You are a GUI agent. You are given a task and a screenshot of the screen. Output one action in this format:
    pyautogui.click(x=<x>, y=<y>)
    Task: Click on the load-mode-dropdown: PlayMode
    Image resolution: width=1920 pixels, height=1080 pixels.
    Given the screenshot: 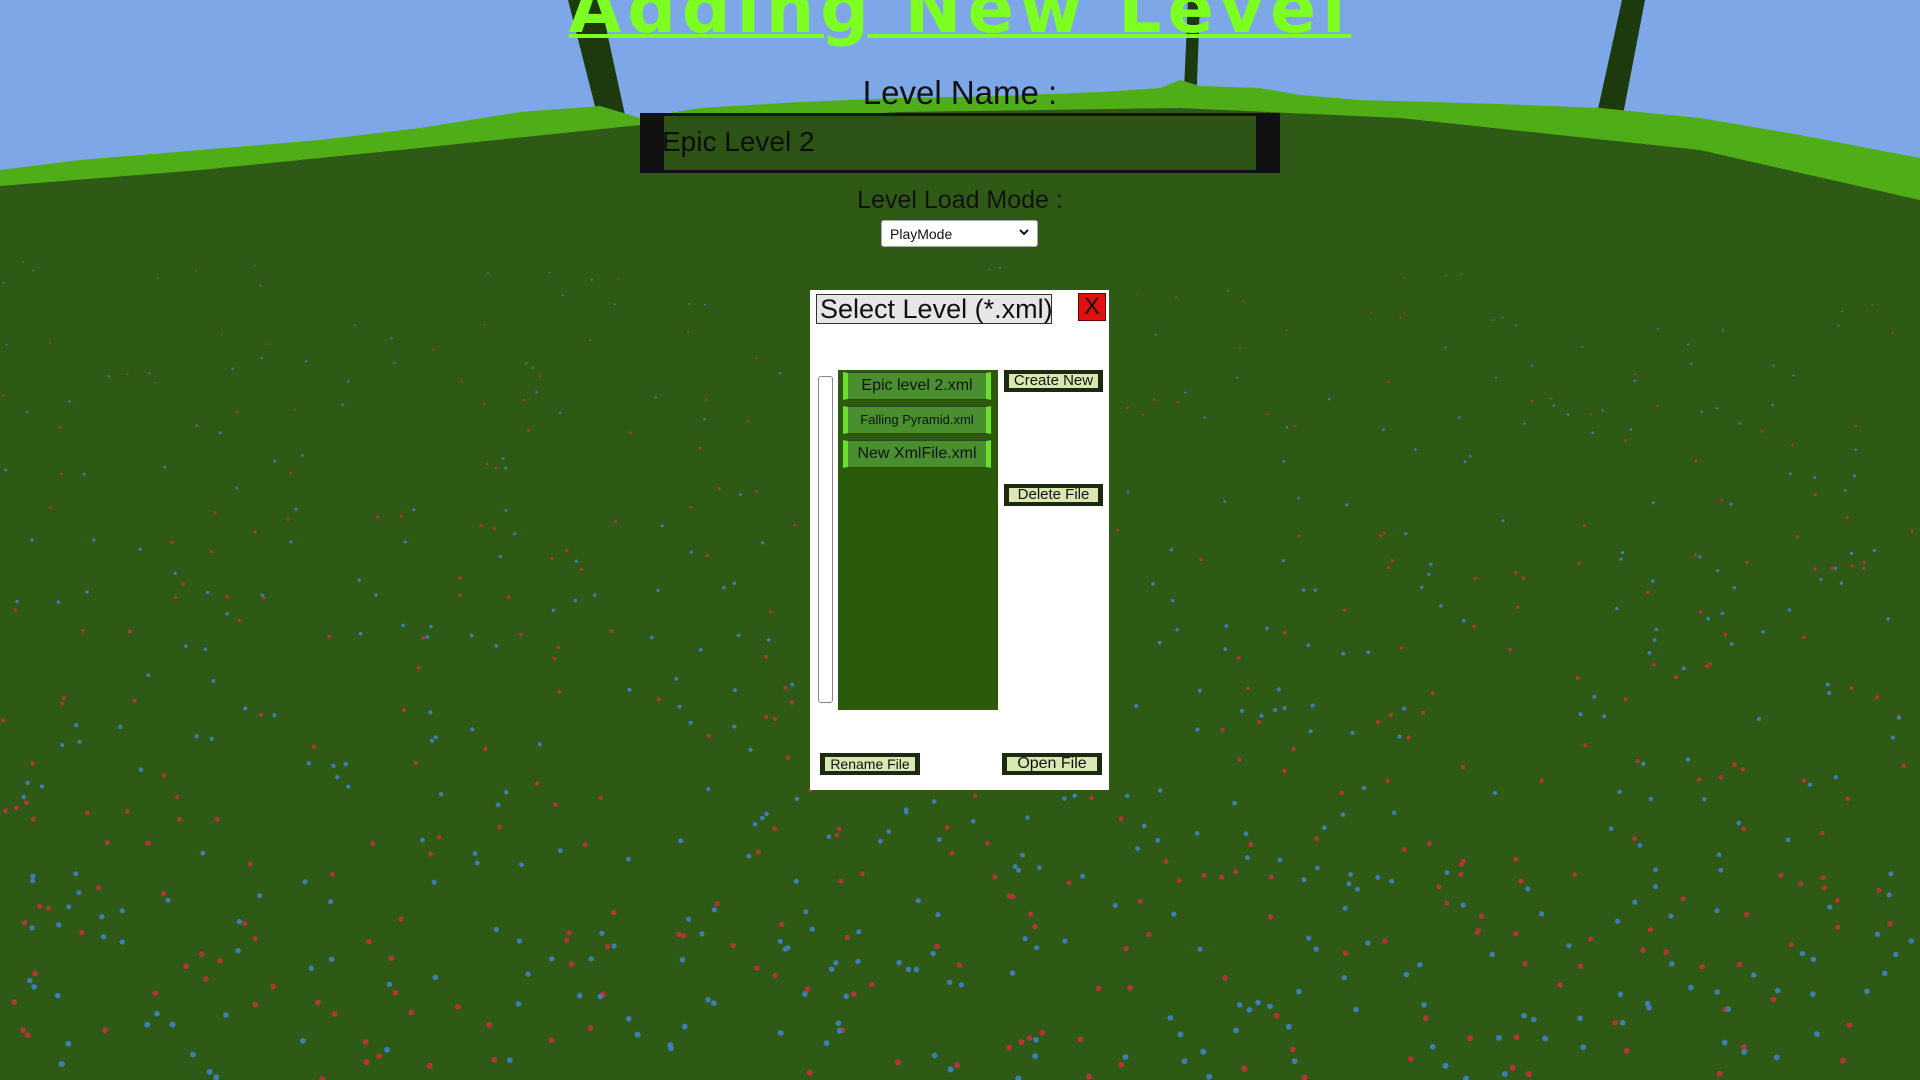 What is the action you would take?
    pyautogui.click(x=959, y=233)
    